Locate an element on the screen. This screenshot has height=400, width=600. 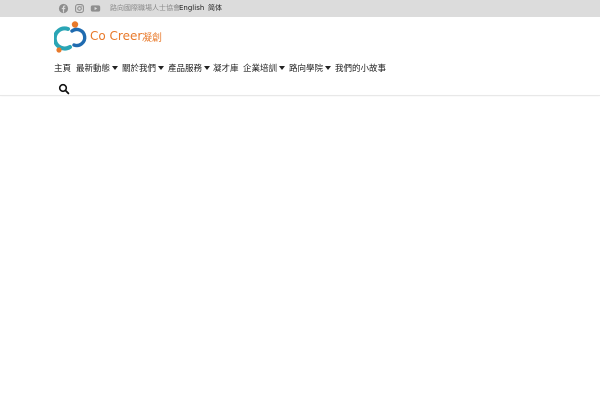
search-icon is located at coordinates (64, 89).